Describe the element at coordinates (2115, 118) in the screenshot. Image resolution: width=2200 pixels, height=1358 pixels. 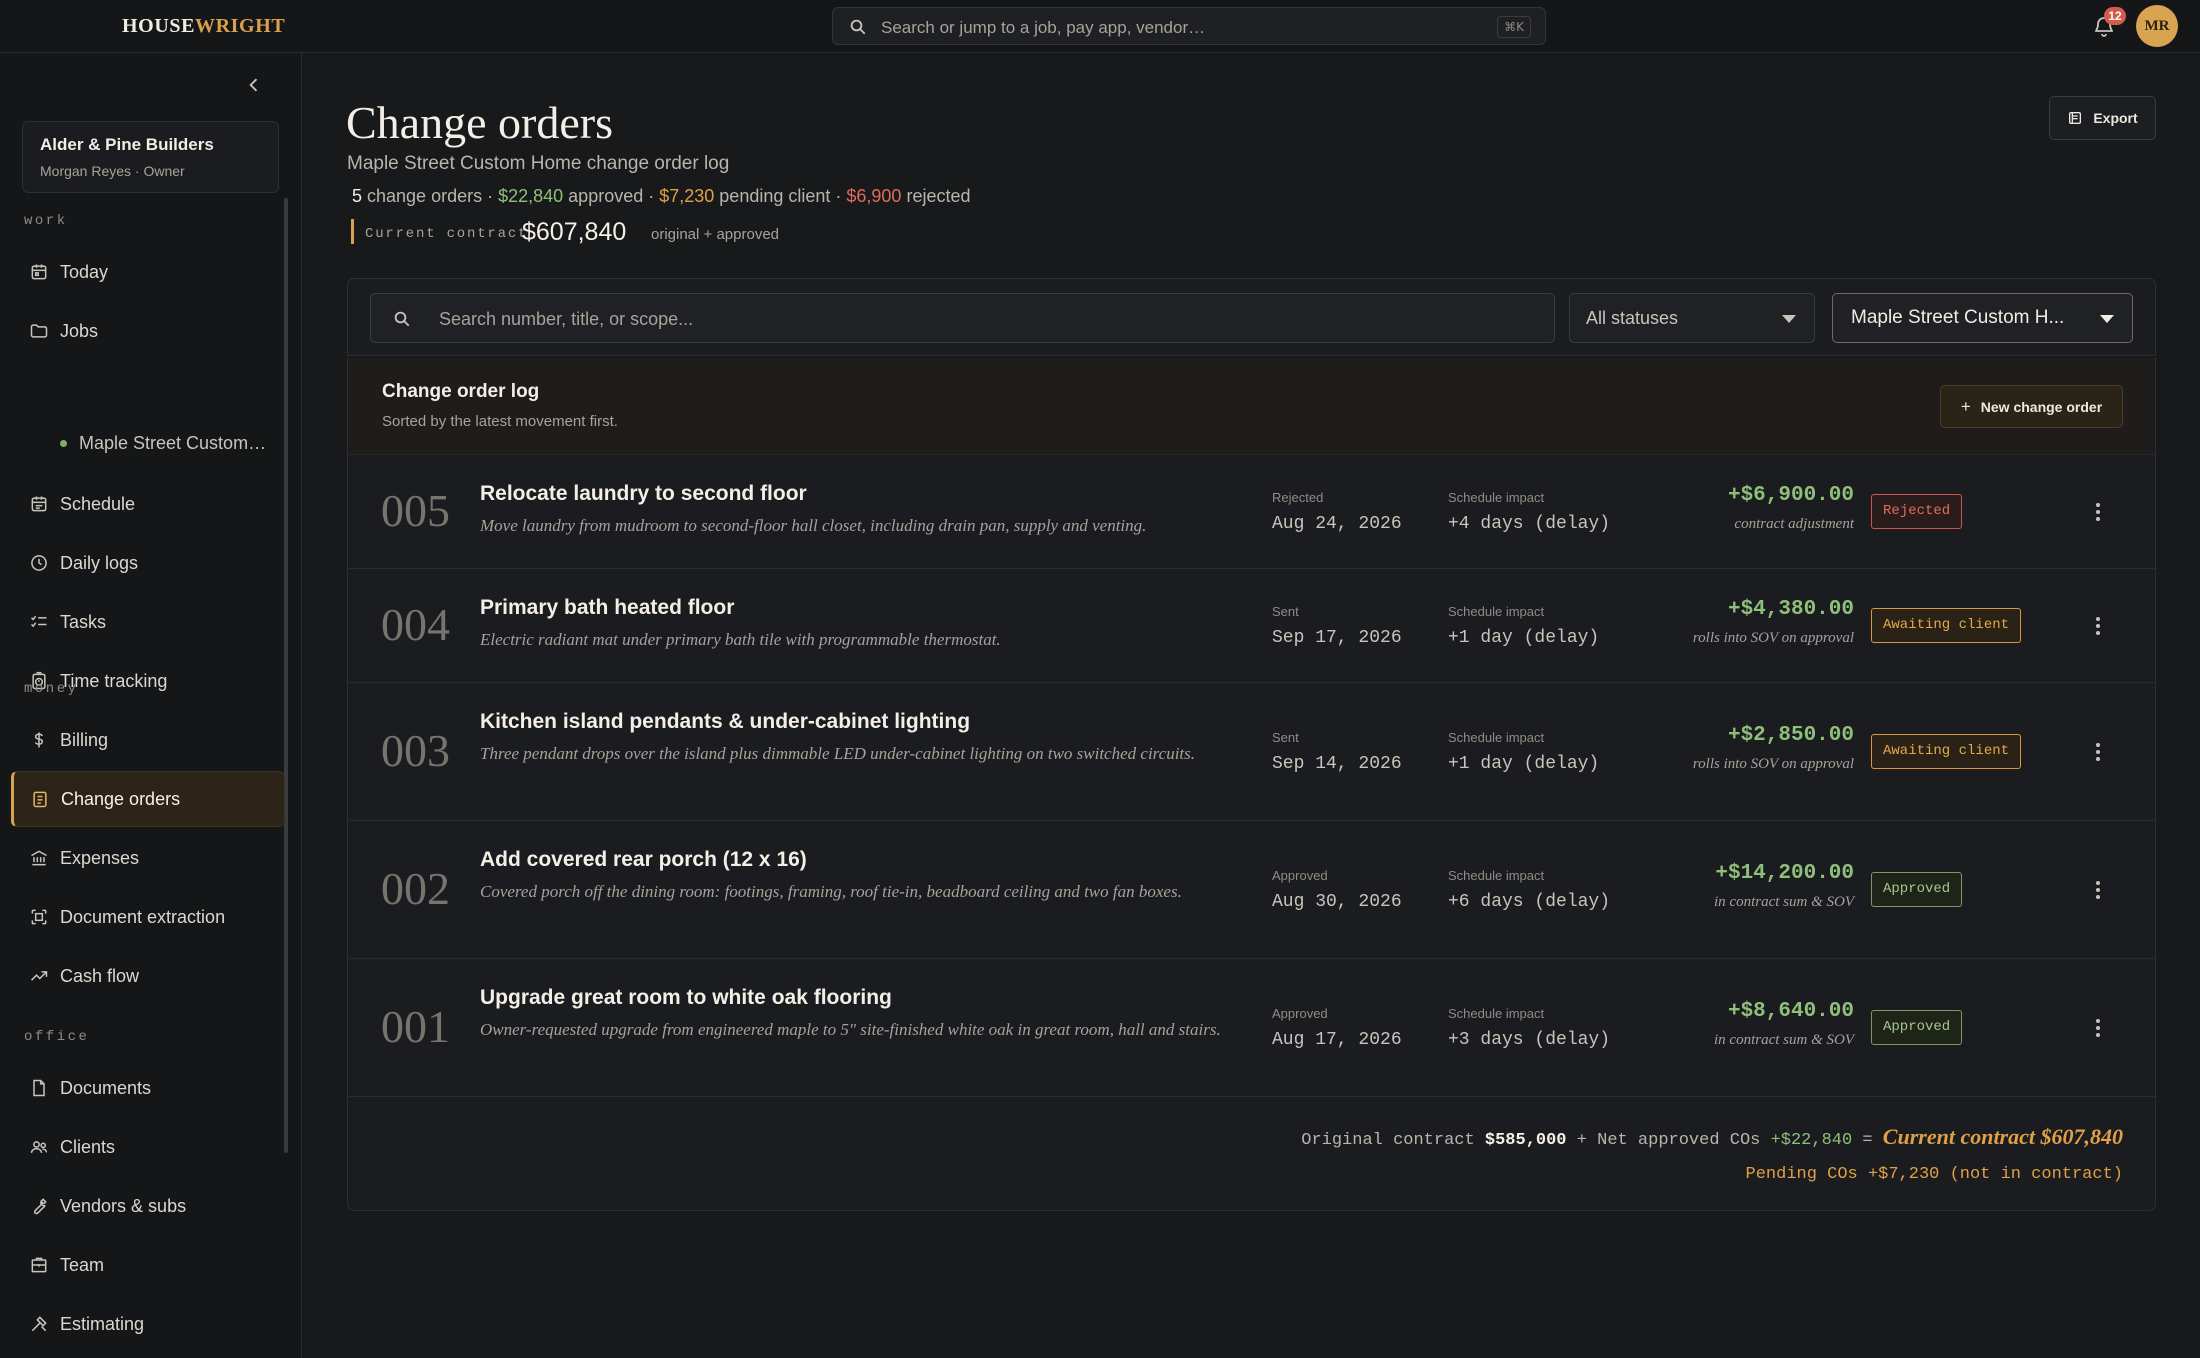
I see `export-label: Export` at that location.